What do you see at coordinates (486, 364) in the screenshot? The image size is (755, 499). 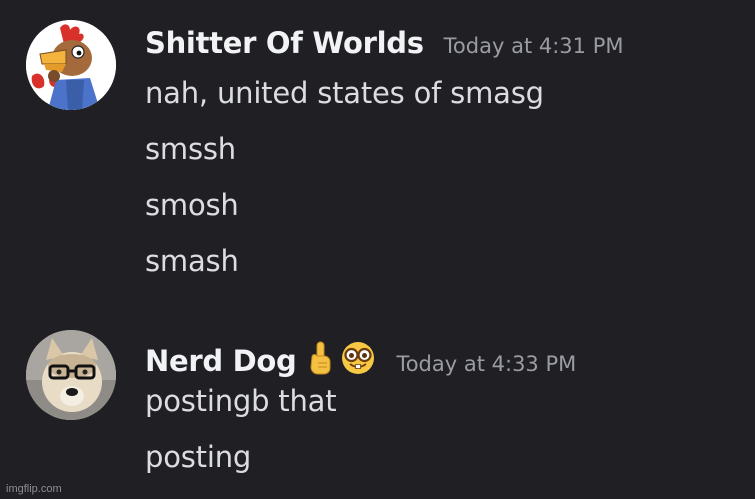 I see `timestamp: Today at 4:33 PM` at bounding box center [486, 364].